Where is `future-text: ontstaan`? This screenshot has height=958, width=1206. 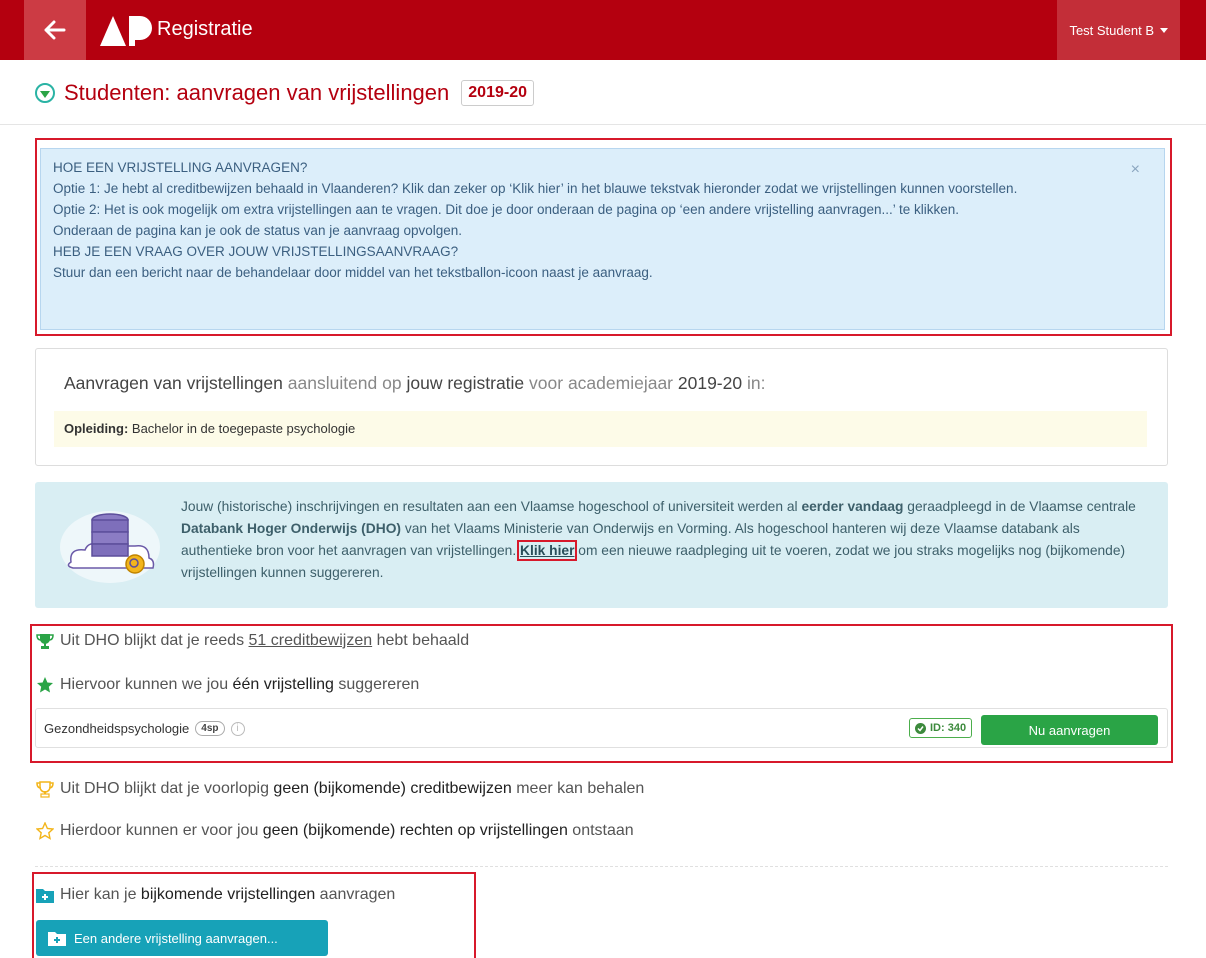 future-text: ontstaan is located at coordinates (600, 830).